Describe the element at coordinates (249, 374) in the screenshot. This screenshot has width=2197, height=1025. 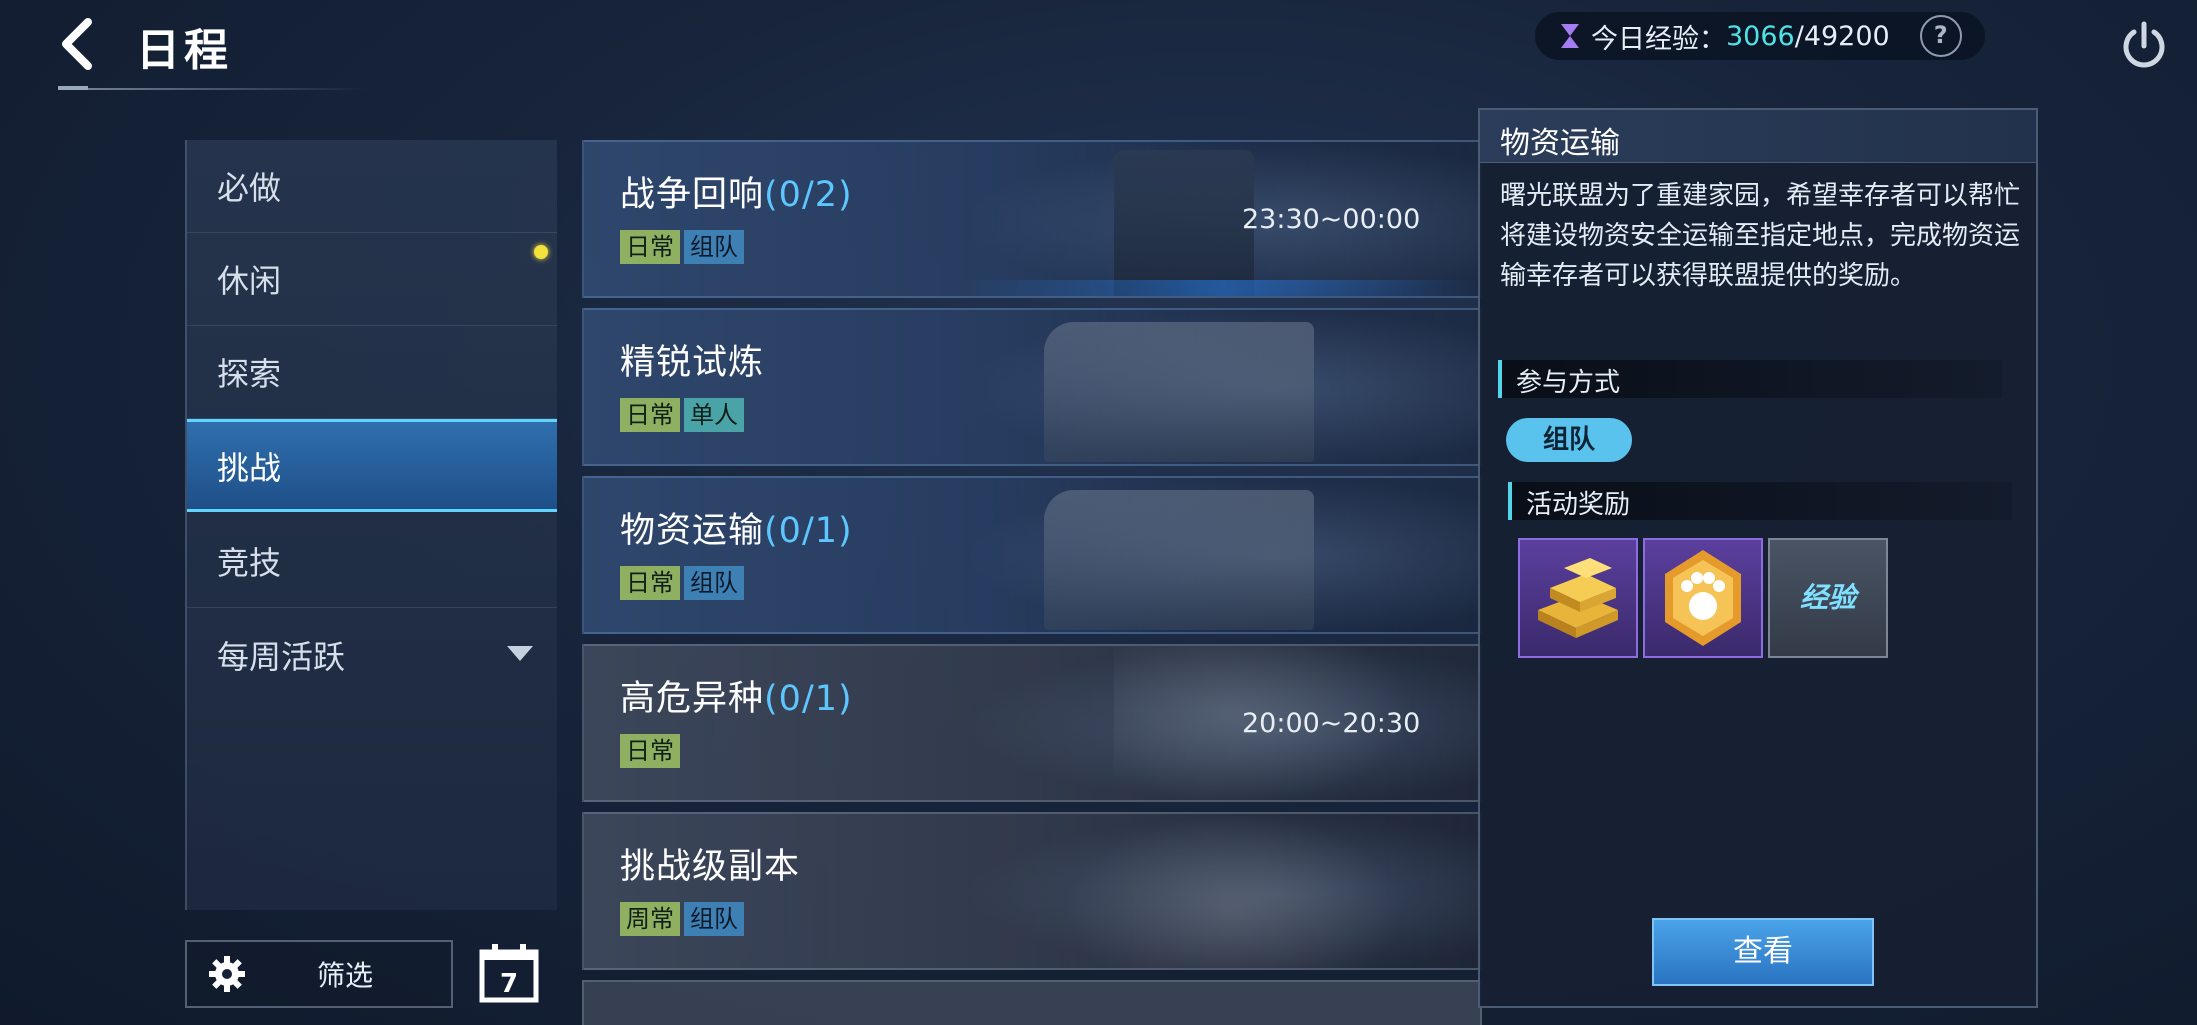
I see `sidebar-item-label: 探索` at that location.